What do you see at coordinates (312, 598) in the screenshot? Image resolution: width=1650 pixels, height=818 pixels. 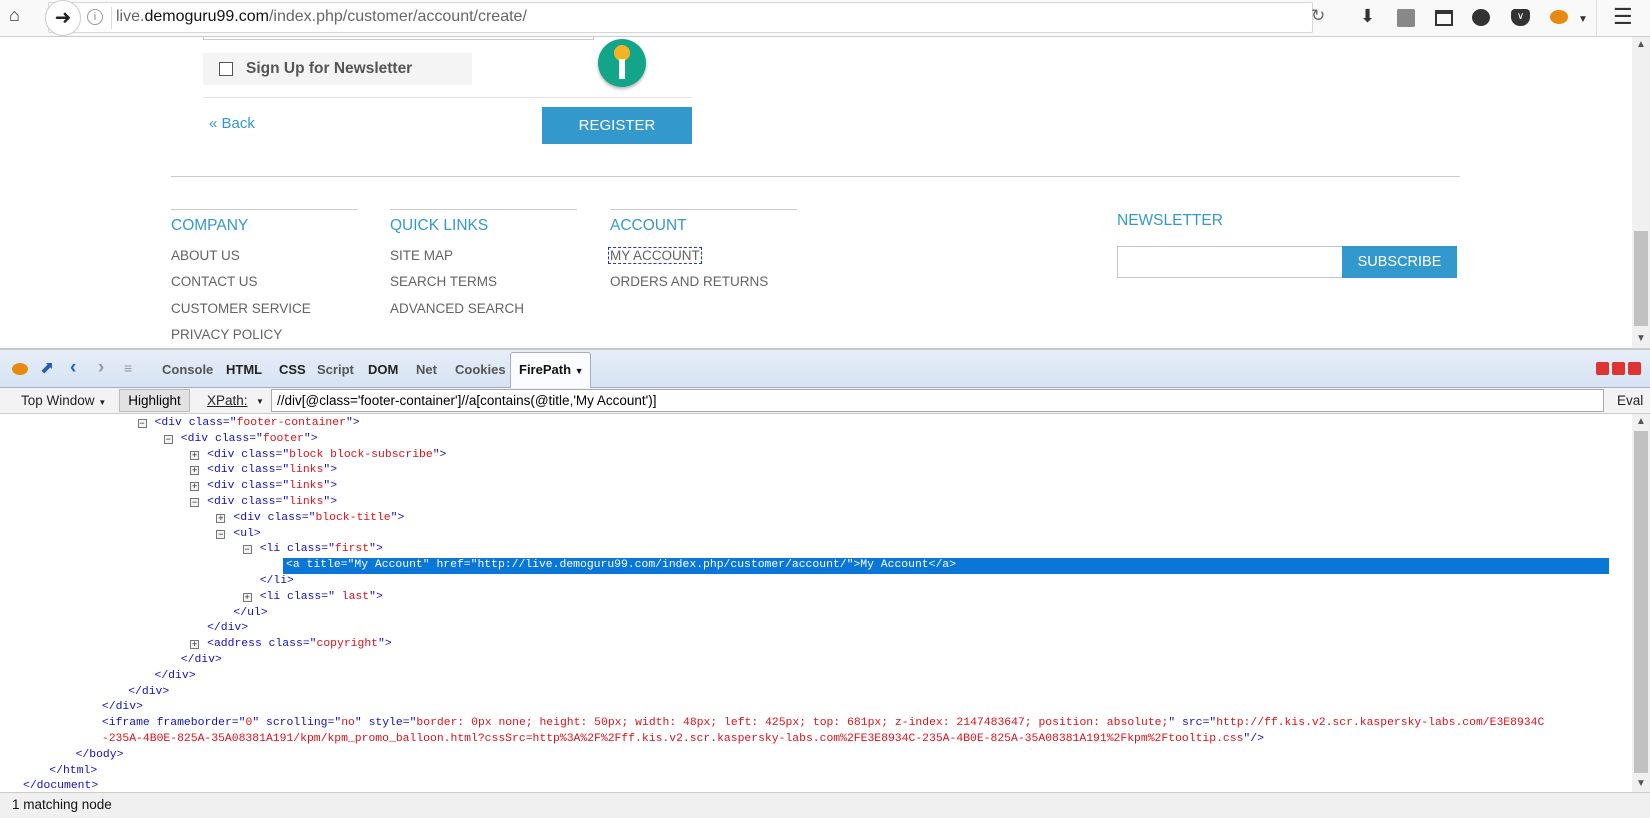 I see `tree-node: + <li class=" last">` at bounding box center [312, 598].